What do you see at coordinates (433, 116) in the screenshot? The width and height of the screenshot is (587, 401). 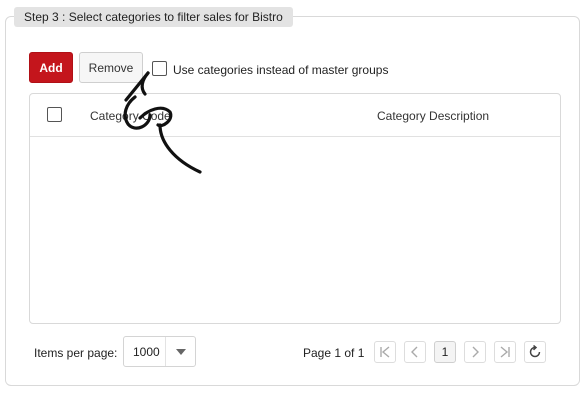 I see `column-header-category-description: Category Description` at bounding box center [433, 116].